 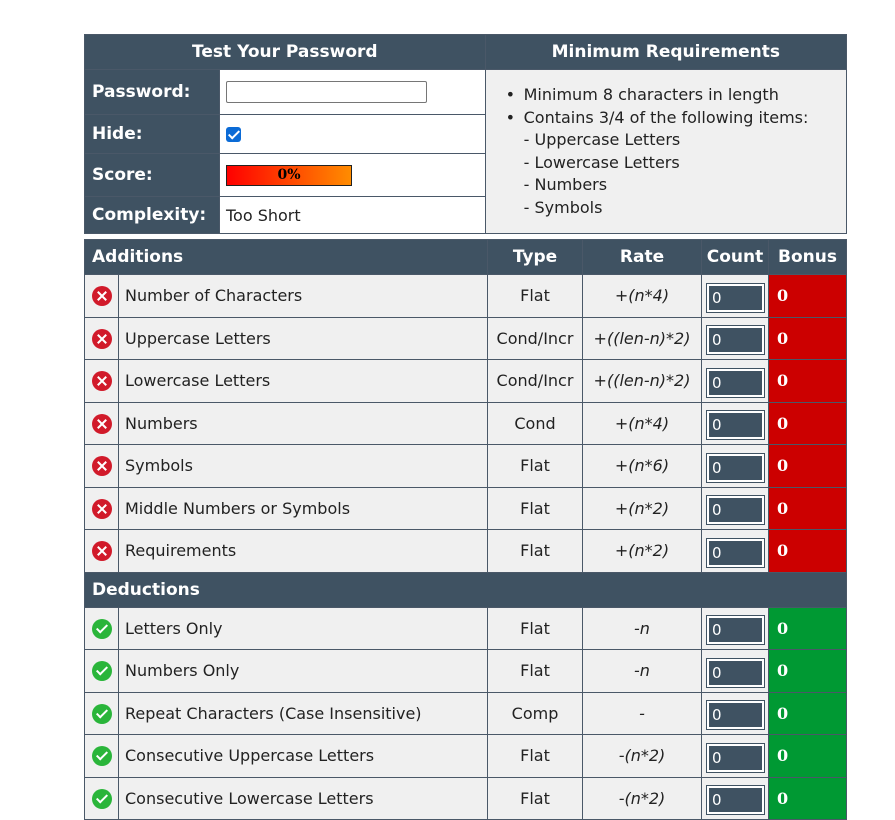 I want to click on count-column-header: Count, so click(x=735, y=257).